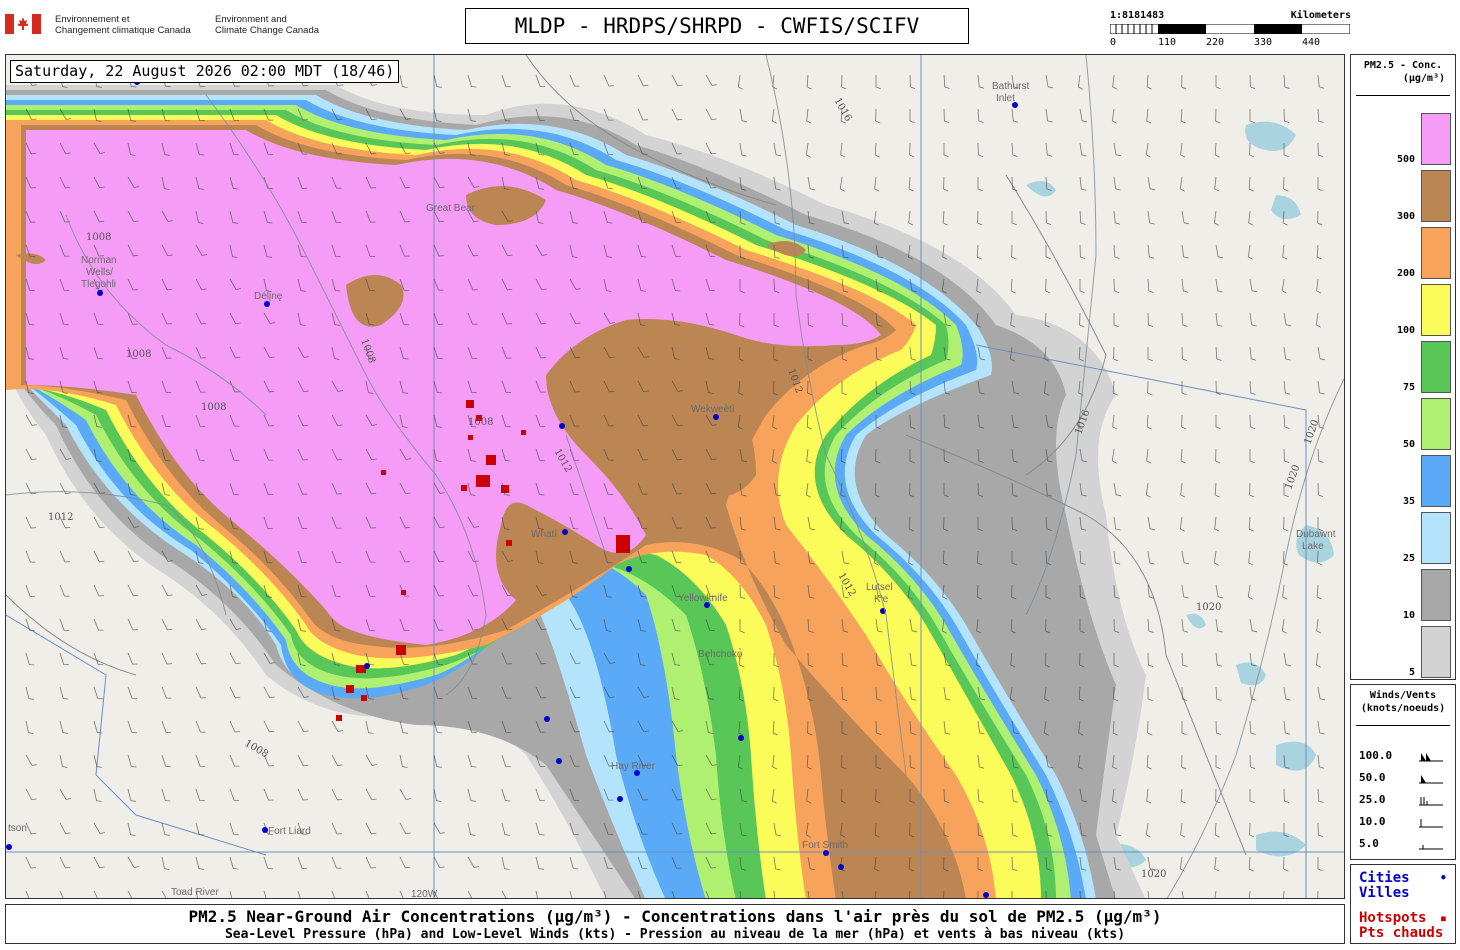  Describe the element at coordinates (713, 409) in the screenshot. I see `place-label: Wekweètì` at that location.